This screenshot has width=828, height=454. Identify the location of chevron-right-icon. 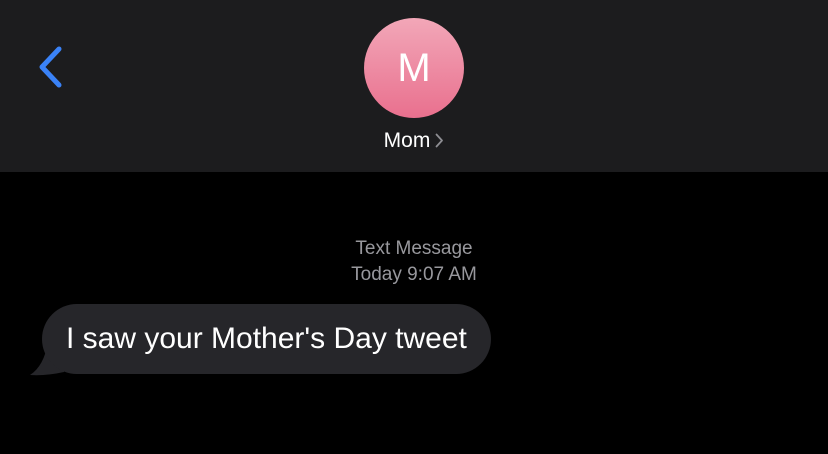
(439, 140).